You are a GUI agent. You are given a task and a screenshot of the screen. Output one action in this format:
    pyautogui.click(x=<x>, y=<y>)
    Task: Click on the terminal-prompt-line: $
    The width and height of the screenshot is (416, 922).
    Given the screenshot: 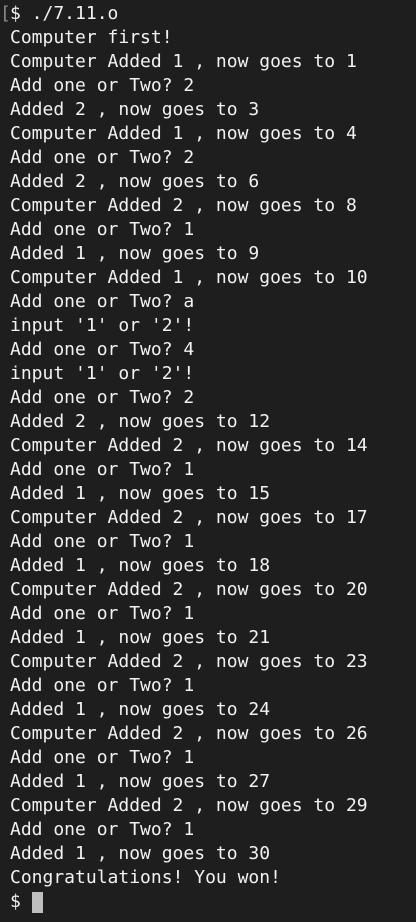 What is the action you would take?
    pyautogui.click(x=213, y=902)
    